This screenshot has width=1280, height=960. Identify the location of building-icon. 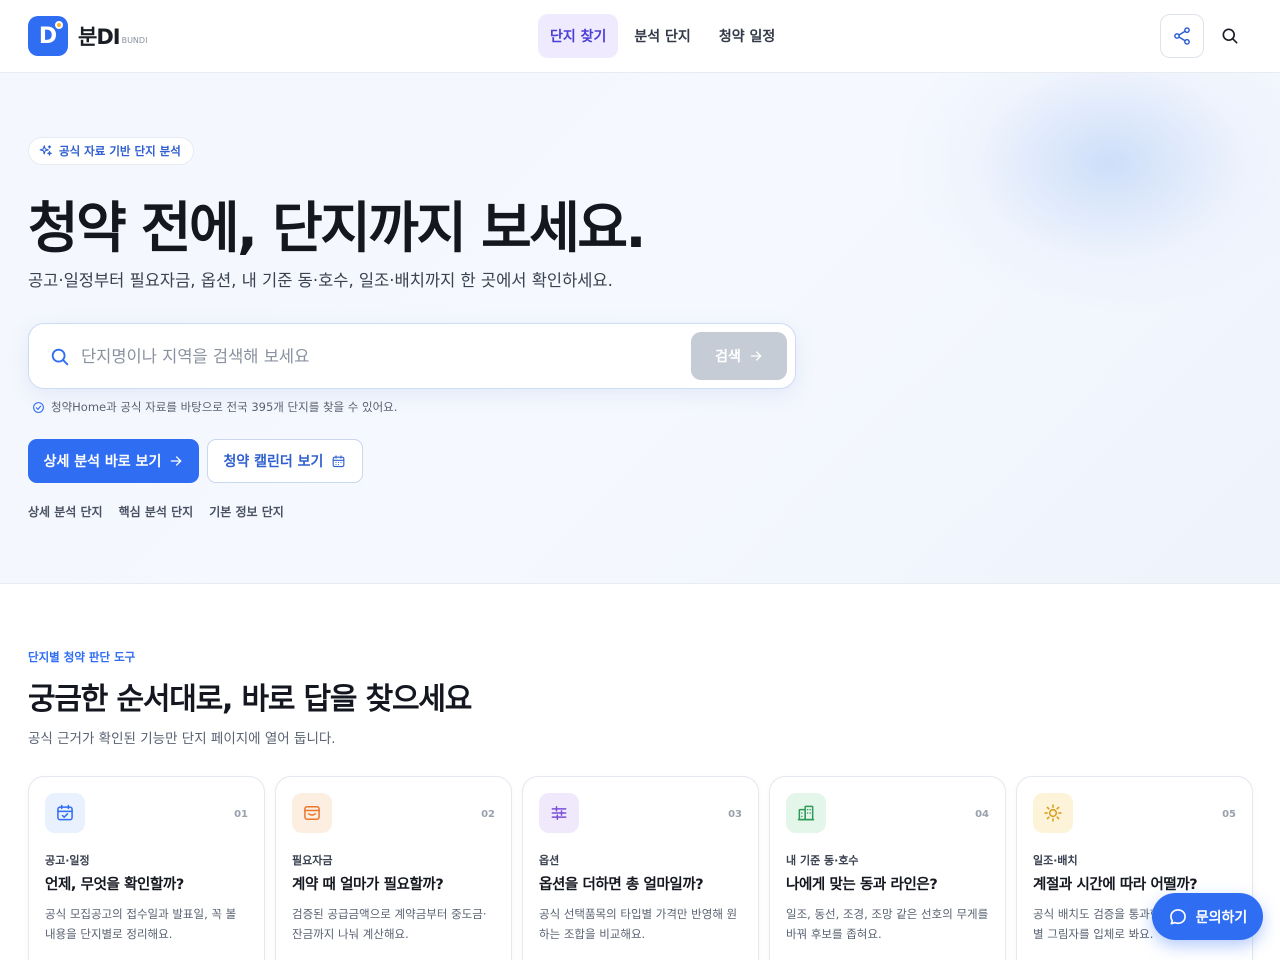
(806, 813).